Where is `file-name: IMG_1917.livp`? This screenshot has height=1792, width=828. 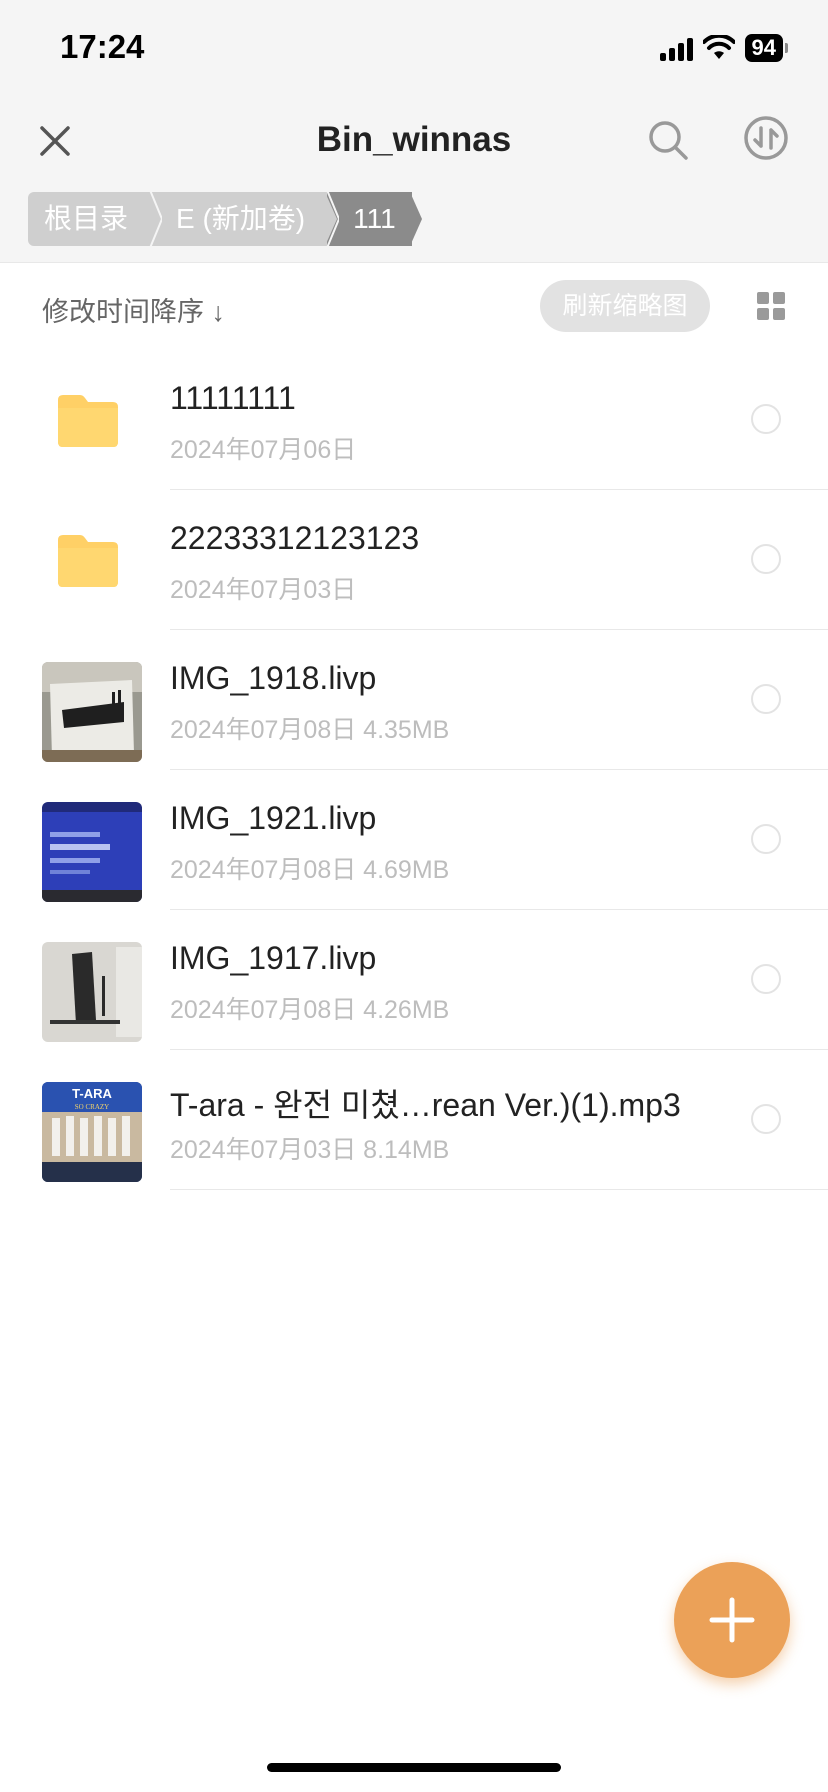
file-name: IMG_1917.livp is located at coordinates (273, 958).